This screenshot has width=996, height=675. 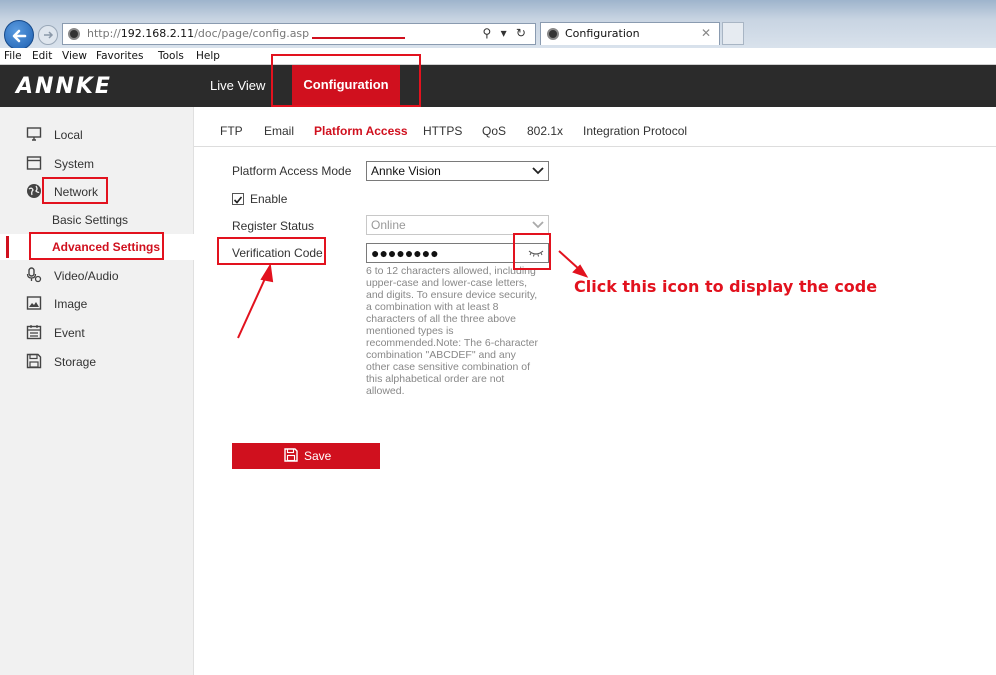 What do you see at coordinates (208, 56) in the screenshot?
I see `menu-help: Help` at bounding box center [208, 56].